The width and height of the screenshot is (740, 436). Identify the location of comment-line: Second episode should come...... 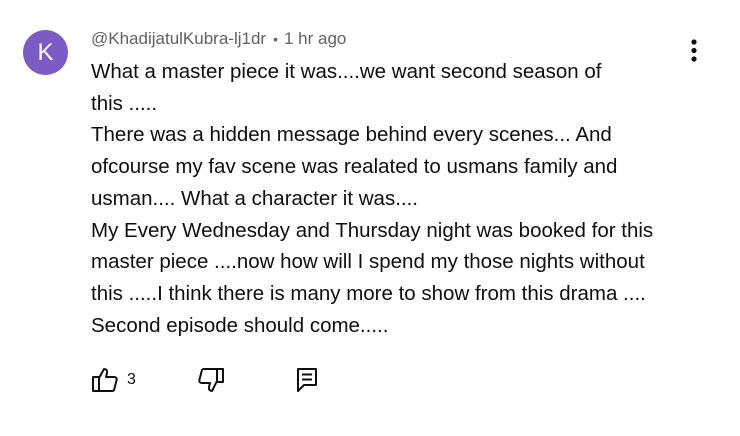
(240, 325).